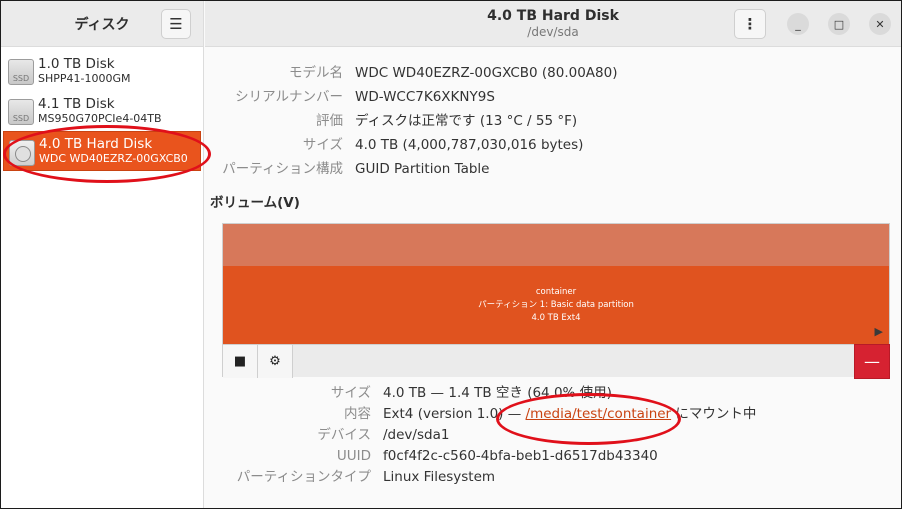 The width and height of the screenshot is (902, 509). Describe the element at coordinates (282, 169) in the screenshot. I see `prop-label: パーティション構成` at that location.